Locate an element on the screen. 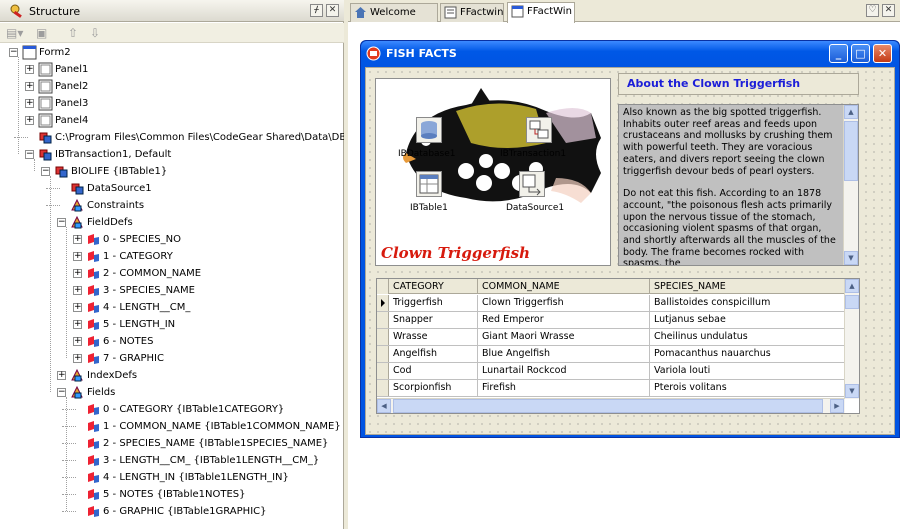 Image resolution: width=900 pixels, height=529 pixels. tree-node: − FieldDefs is located at coordinates (172, 222).